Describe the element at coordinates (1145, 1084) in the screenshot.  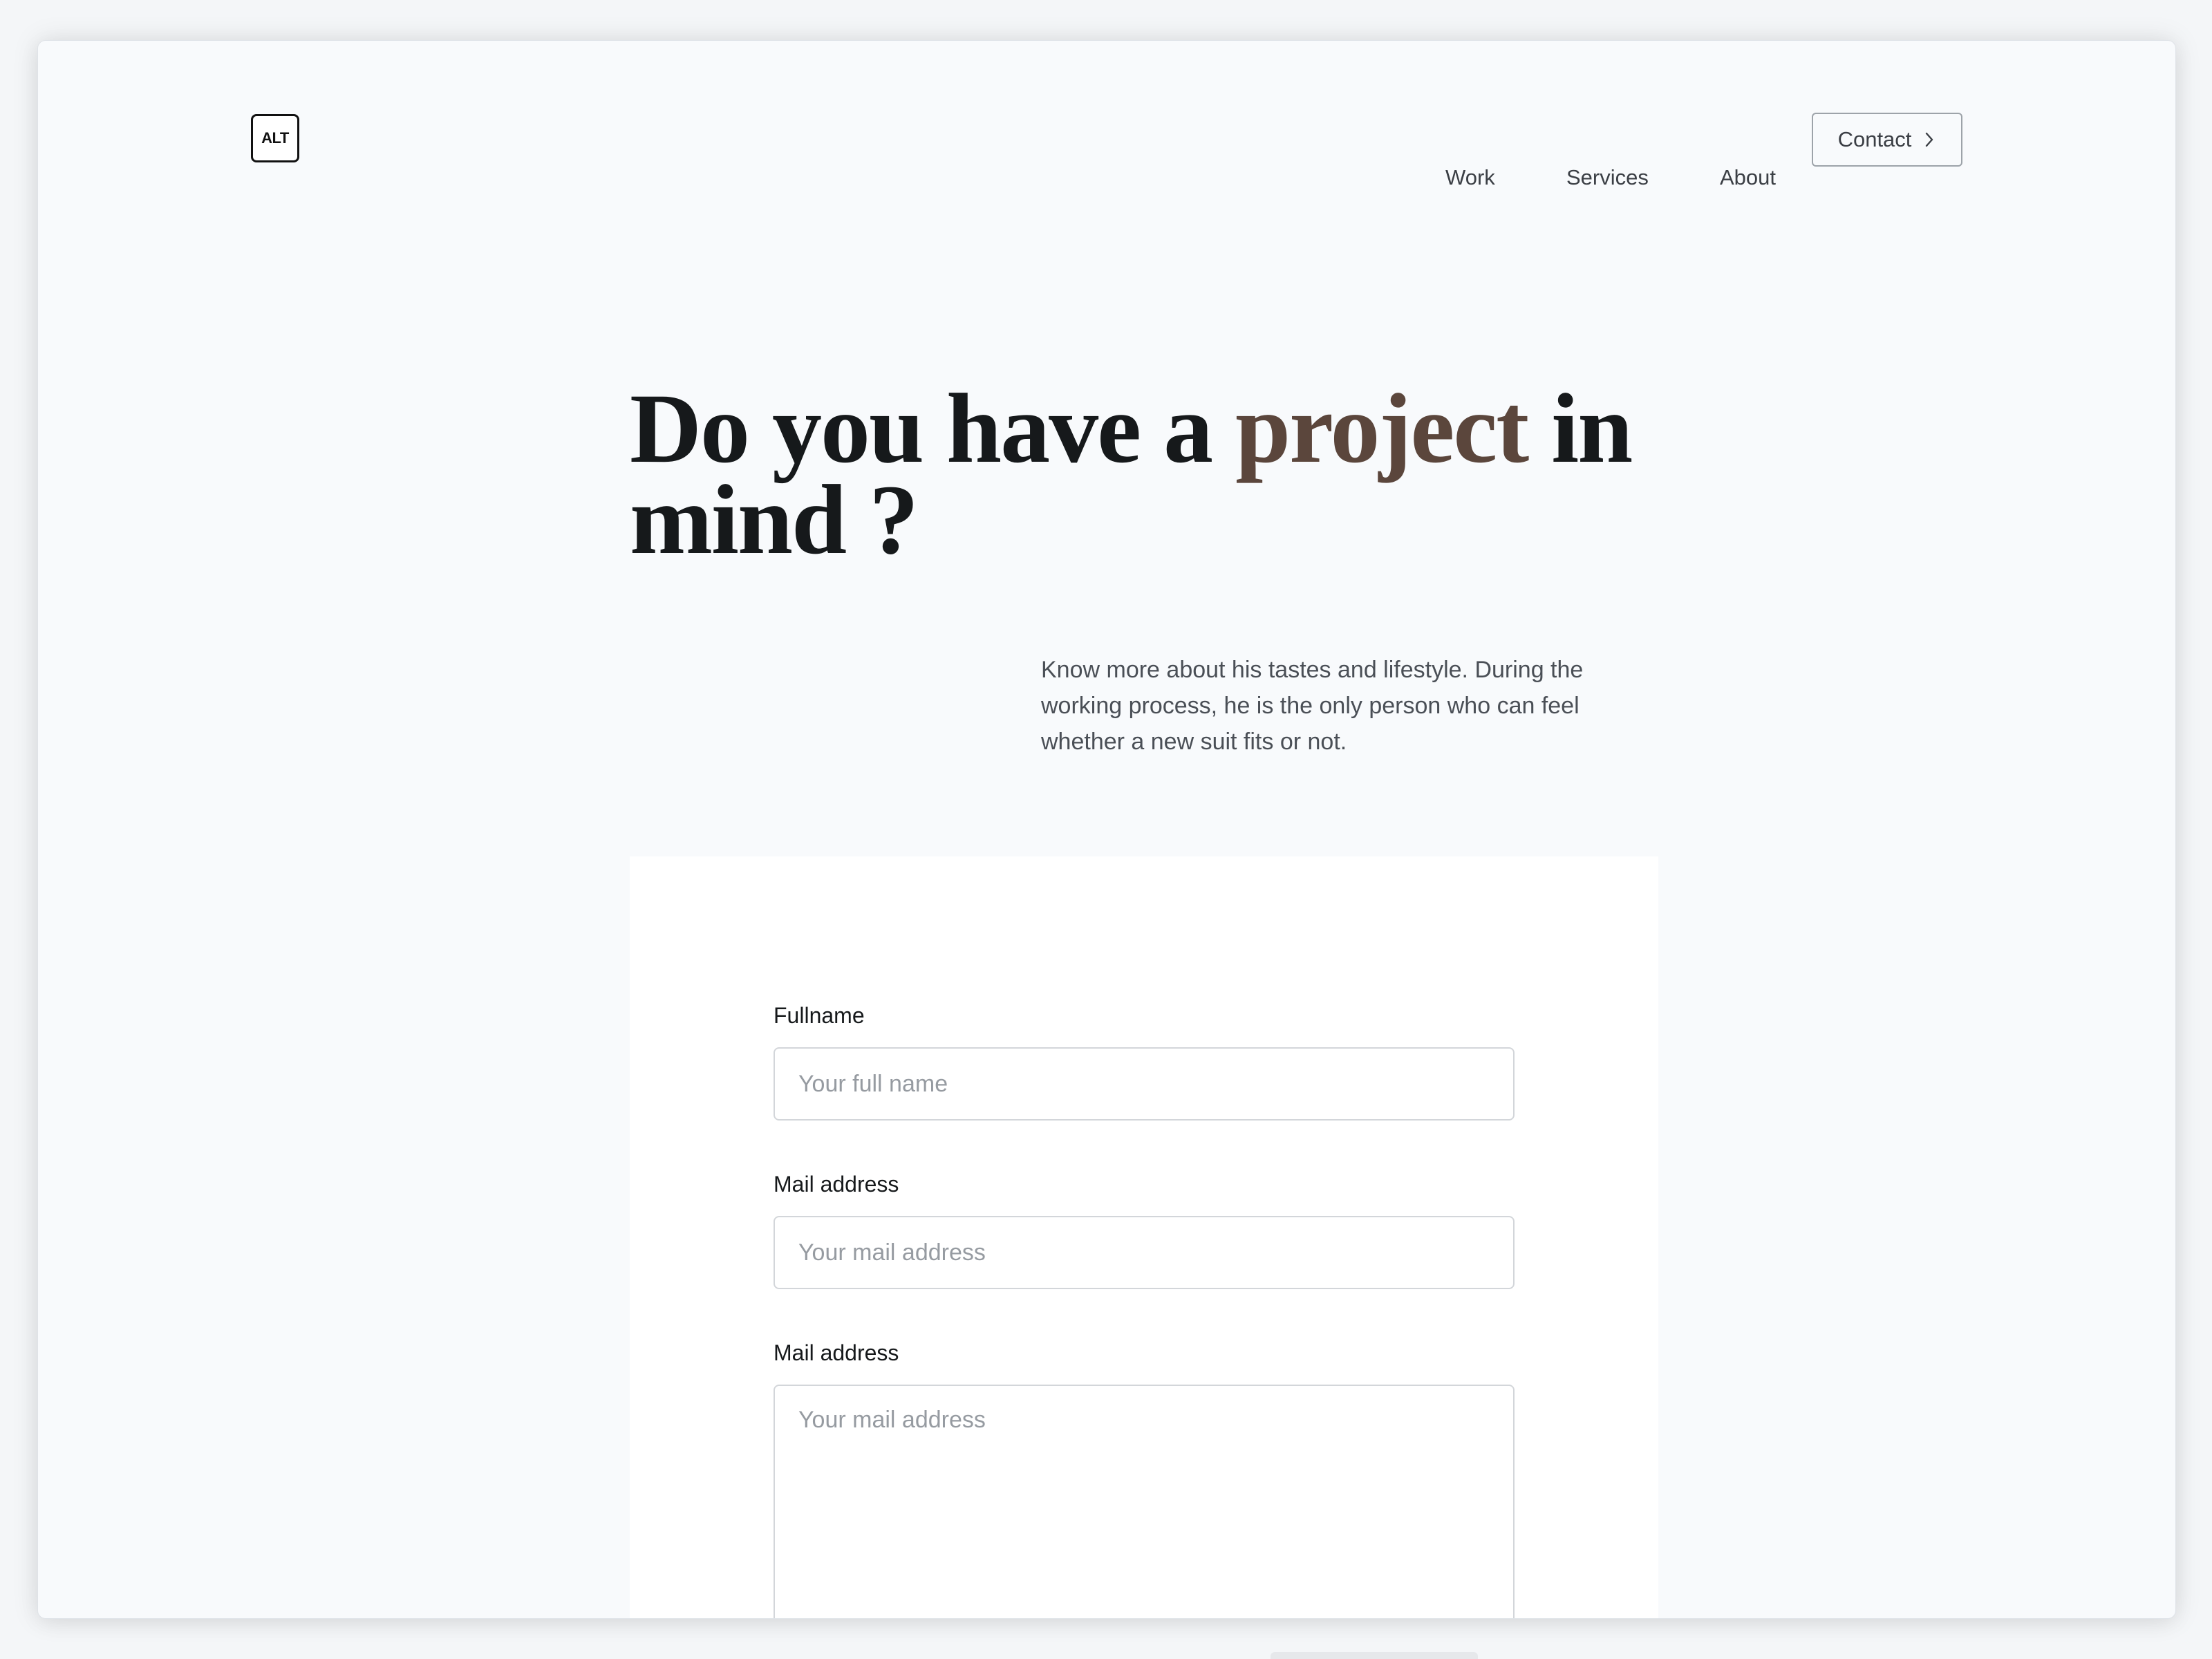
I see `fullname-input` at that location.